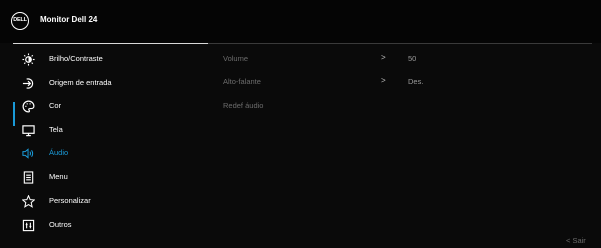 This screenshot has width=601, height=248. What do you see at coordinates (416, 81) in the screenshot?
I see `speaker-value: Des.` at bounding box center [416, 81].